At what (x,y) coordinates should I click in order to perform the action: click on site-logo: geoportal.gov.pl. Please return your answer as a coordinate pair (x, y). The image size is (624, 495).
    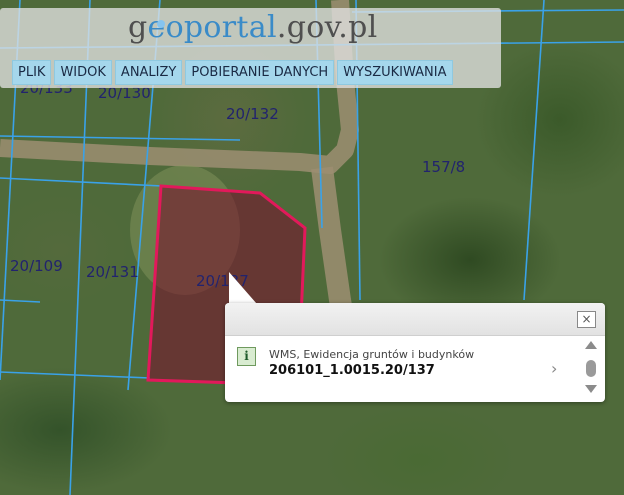
    Looking at the image, I should click on (253, 27).